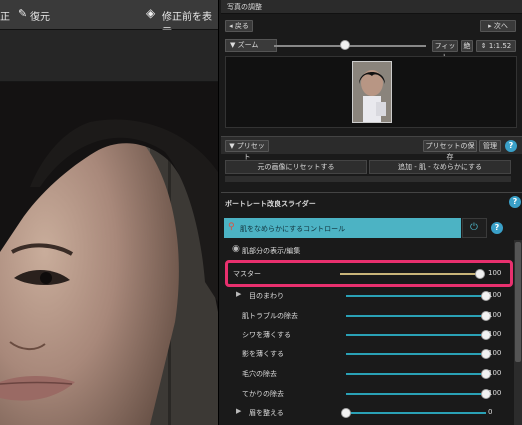 Image resolution: width=522 pixels, height=425 pixels. What do you see at coordinates (109, 19) in the screenshot?
I see `edit-toolbar: 正 ✎ 復元 ◈ 修正前を表示` at bounding box center [109, 19].